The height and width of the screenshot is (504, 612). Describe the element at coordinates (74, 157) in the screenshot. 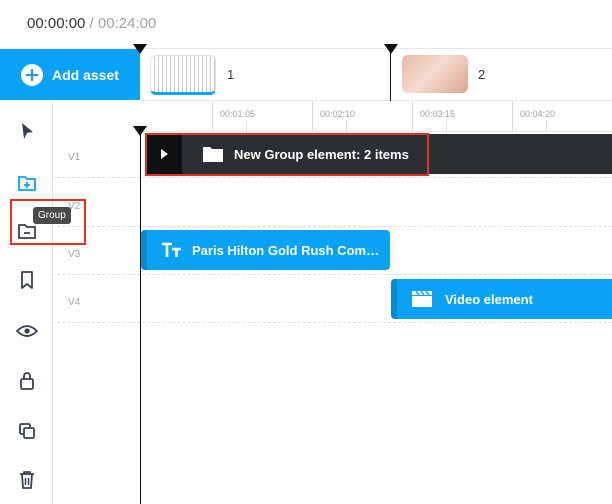

I see `track-label-v1: V1` at that location.